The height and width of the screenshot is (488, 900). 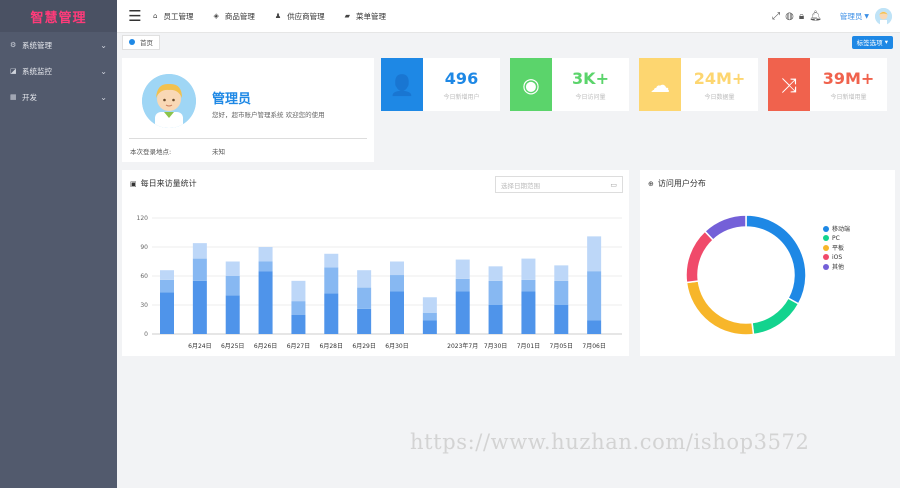 I want to click on y-tick-label: 30, so click(x=144, y=305).